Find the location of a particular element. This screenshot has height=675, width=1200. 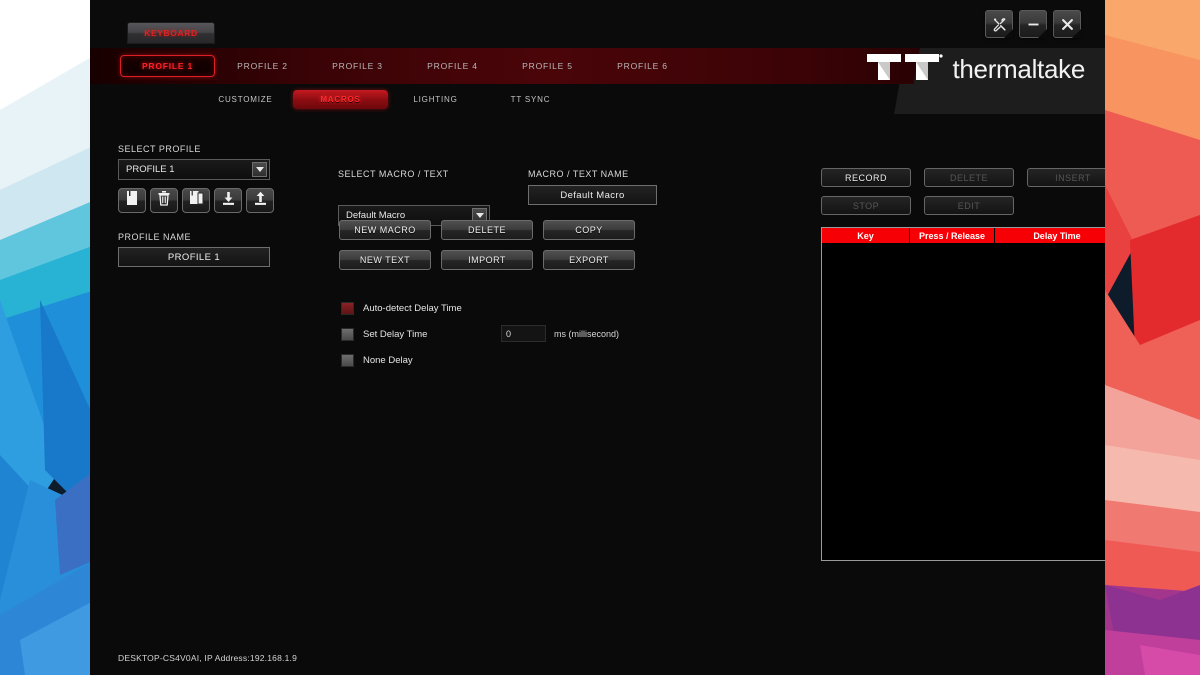

minimize-button is located at coordinates (1033, 24).